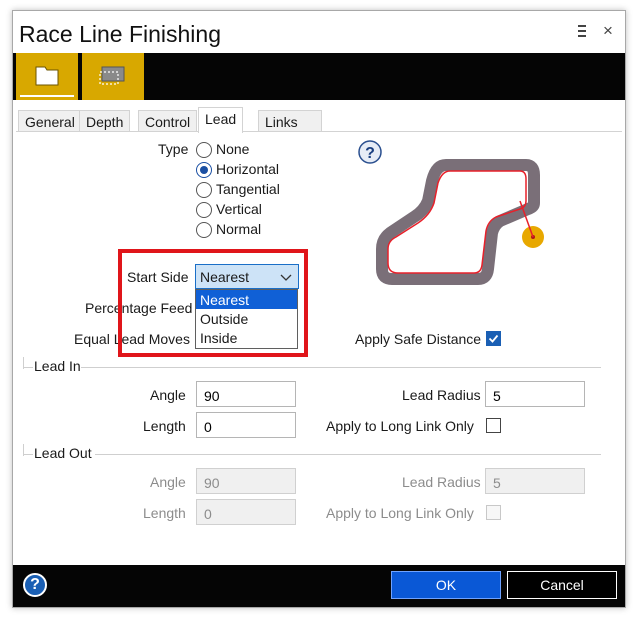 The width and height of the screenshot is (640, 623). What do you see at coordinates (158, 277) in the screenshot?
I see `start-side-label: Start Side` at bounding box center [158, 277].